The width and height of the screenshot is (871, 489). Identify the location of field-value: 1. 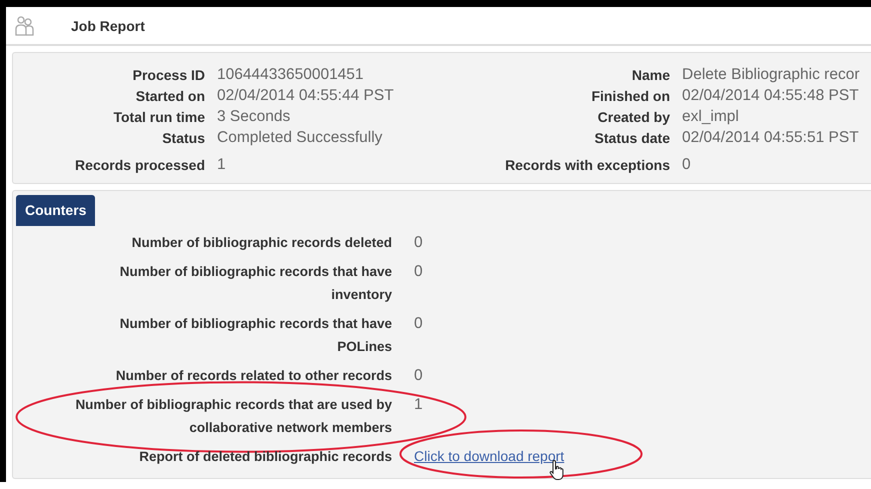
(221, 165).